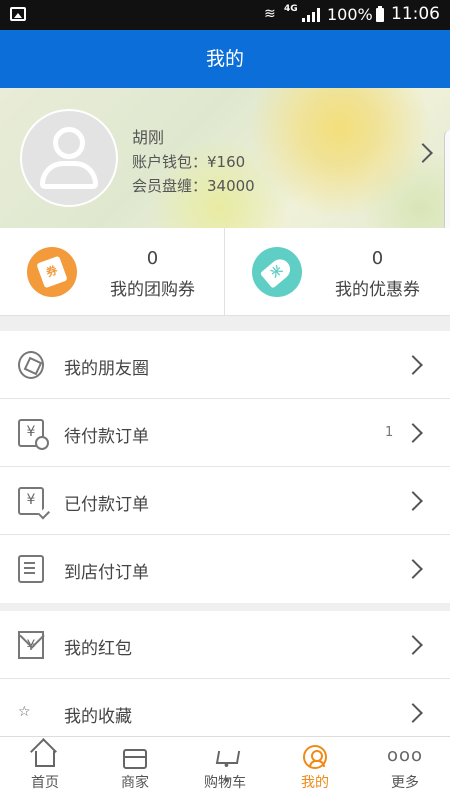  What do you see at coordinates (31, 569) in the screenshot?
I see `list-doc-icon` at bounding box center [31, 569].